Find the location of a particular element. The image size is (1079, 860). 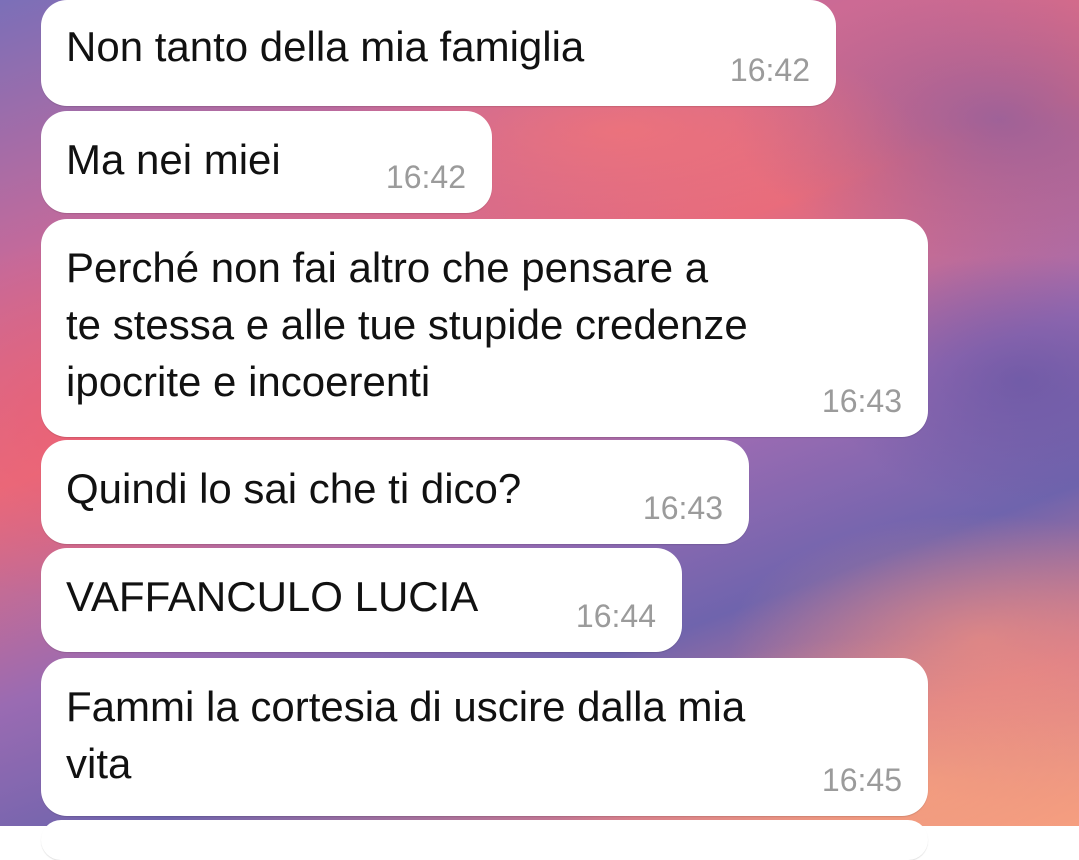

message-text: VAFFANCULO LUCIA is located at coordinates (272, 596).